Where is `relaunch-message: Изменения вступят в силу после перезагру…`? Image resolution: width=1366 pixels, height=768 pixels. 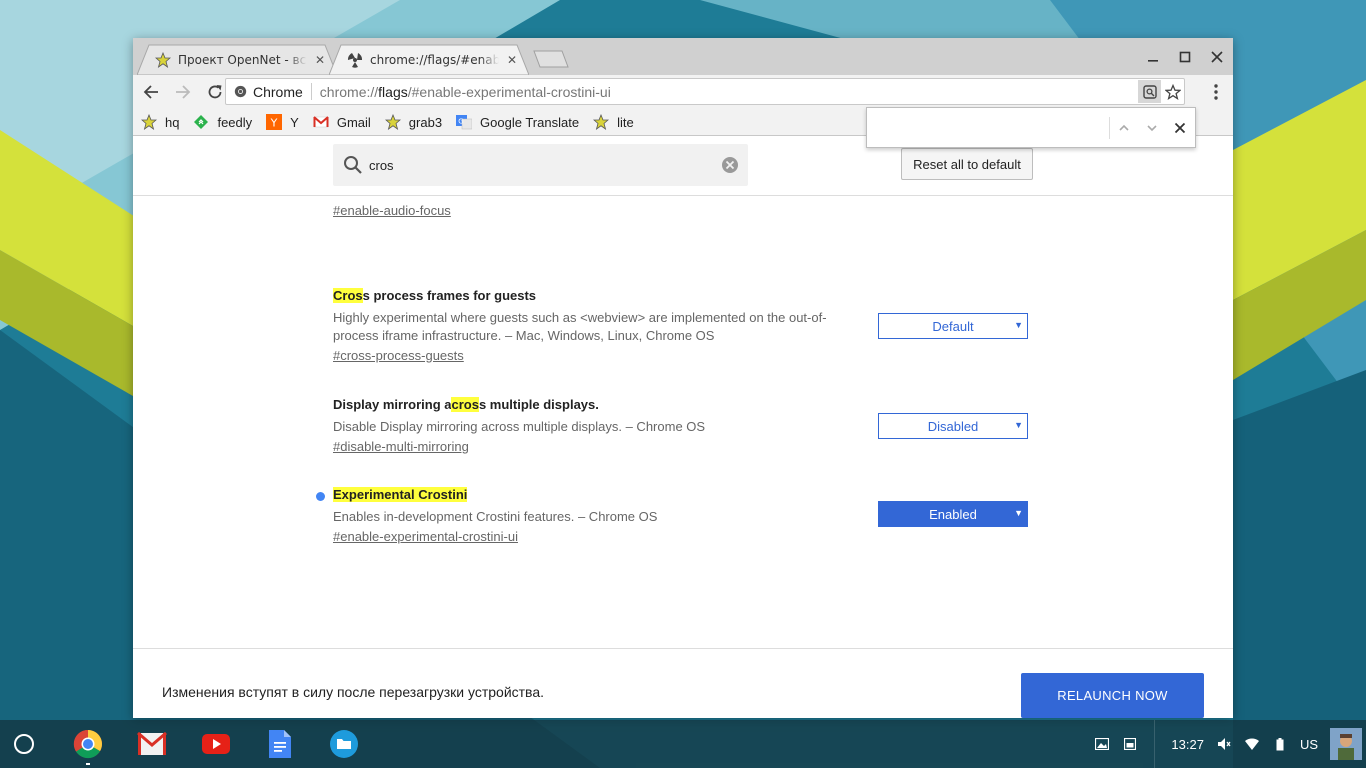
relaunch-message: Изменения вступят в силу после перезагру… is located at coordinates (353, 692).